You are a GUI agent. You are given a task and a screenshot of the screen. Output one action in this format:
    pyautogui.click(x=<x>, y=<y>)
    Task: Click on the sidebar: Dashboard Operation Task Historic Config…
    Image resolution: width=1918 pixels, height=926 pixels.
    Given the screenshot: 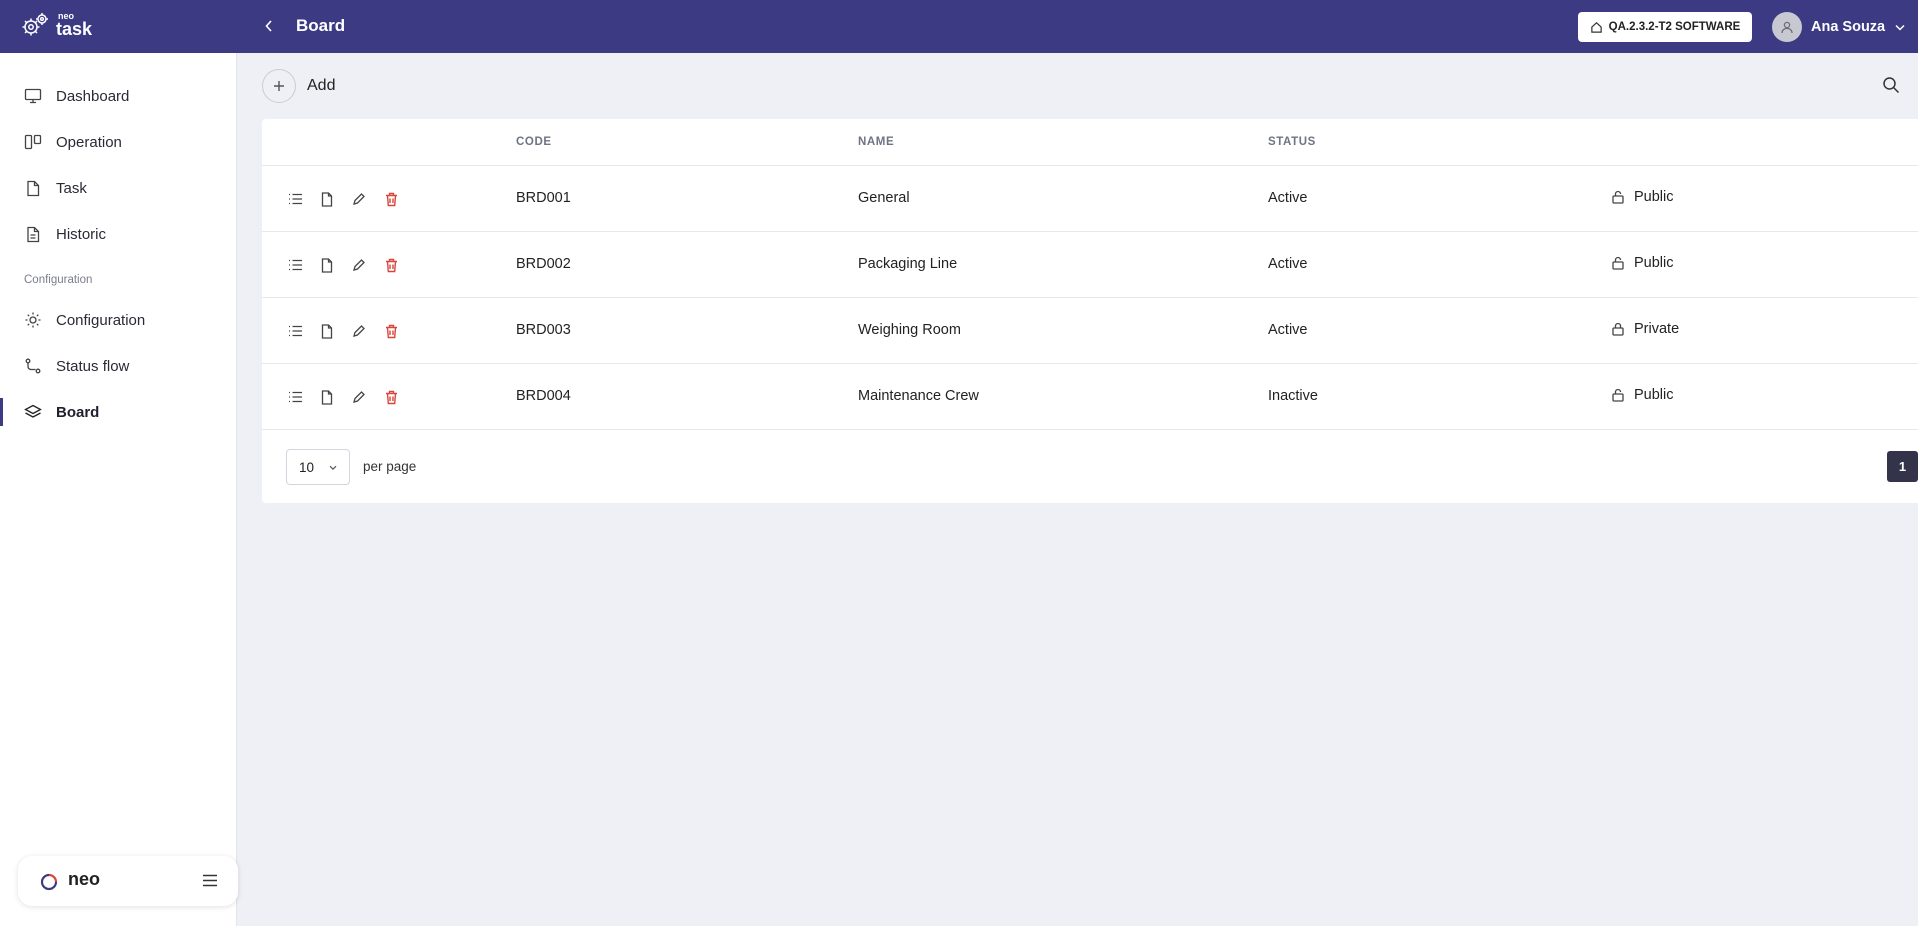 What is the action you would take?
    pyautogui.click(x=119, y=489)
    